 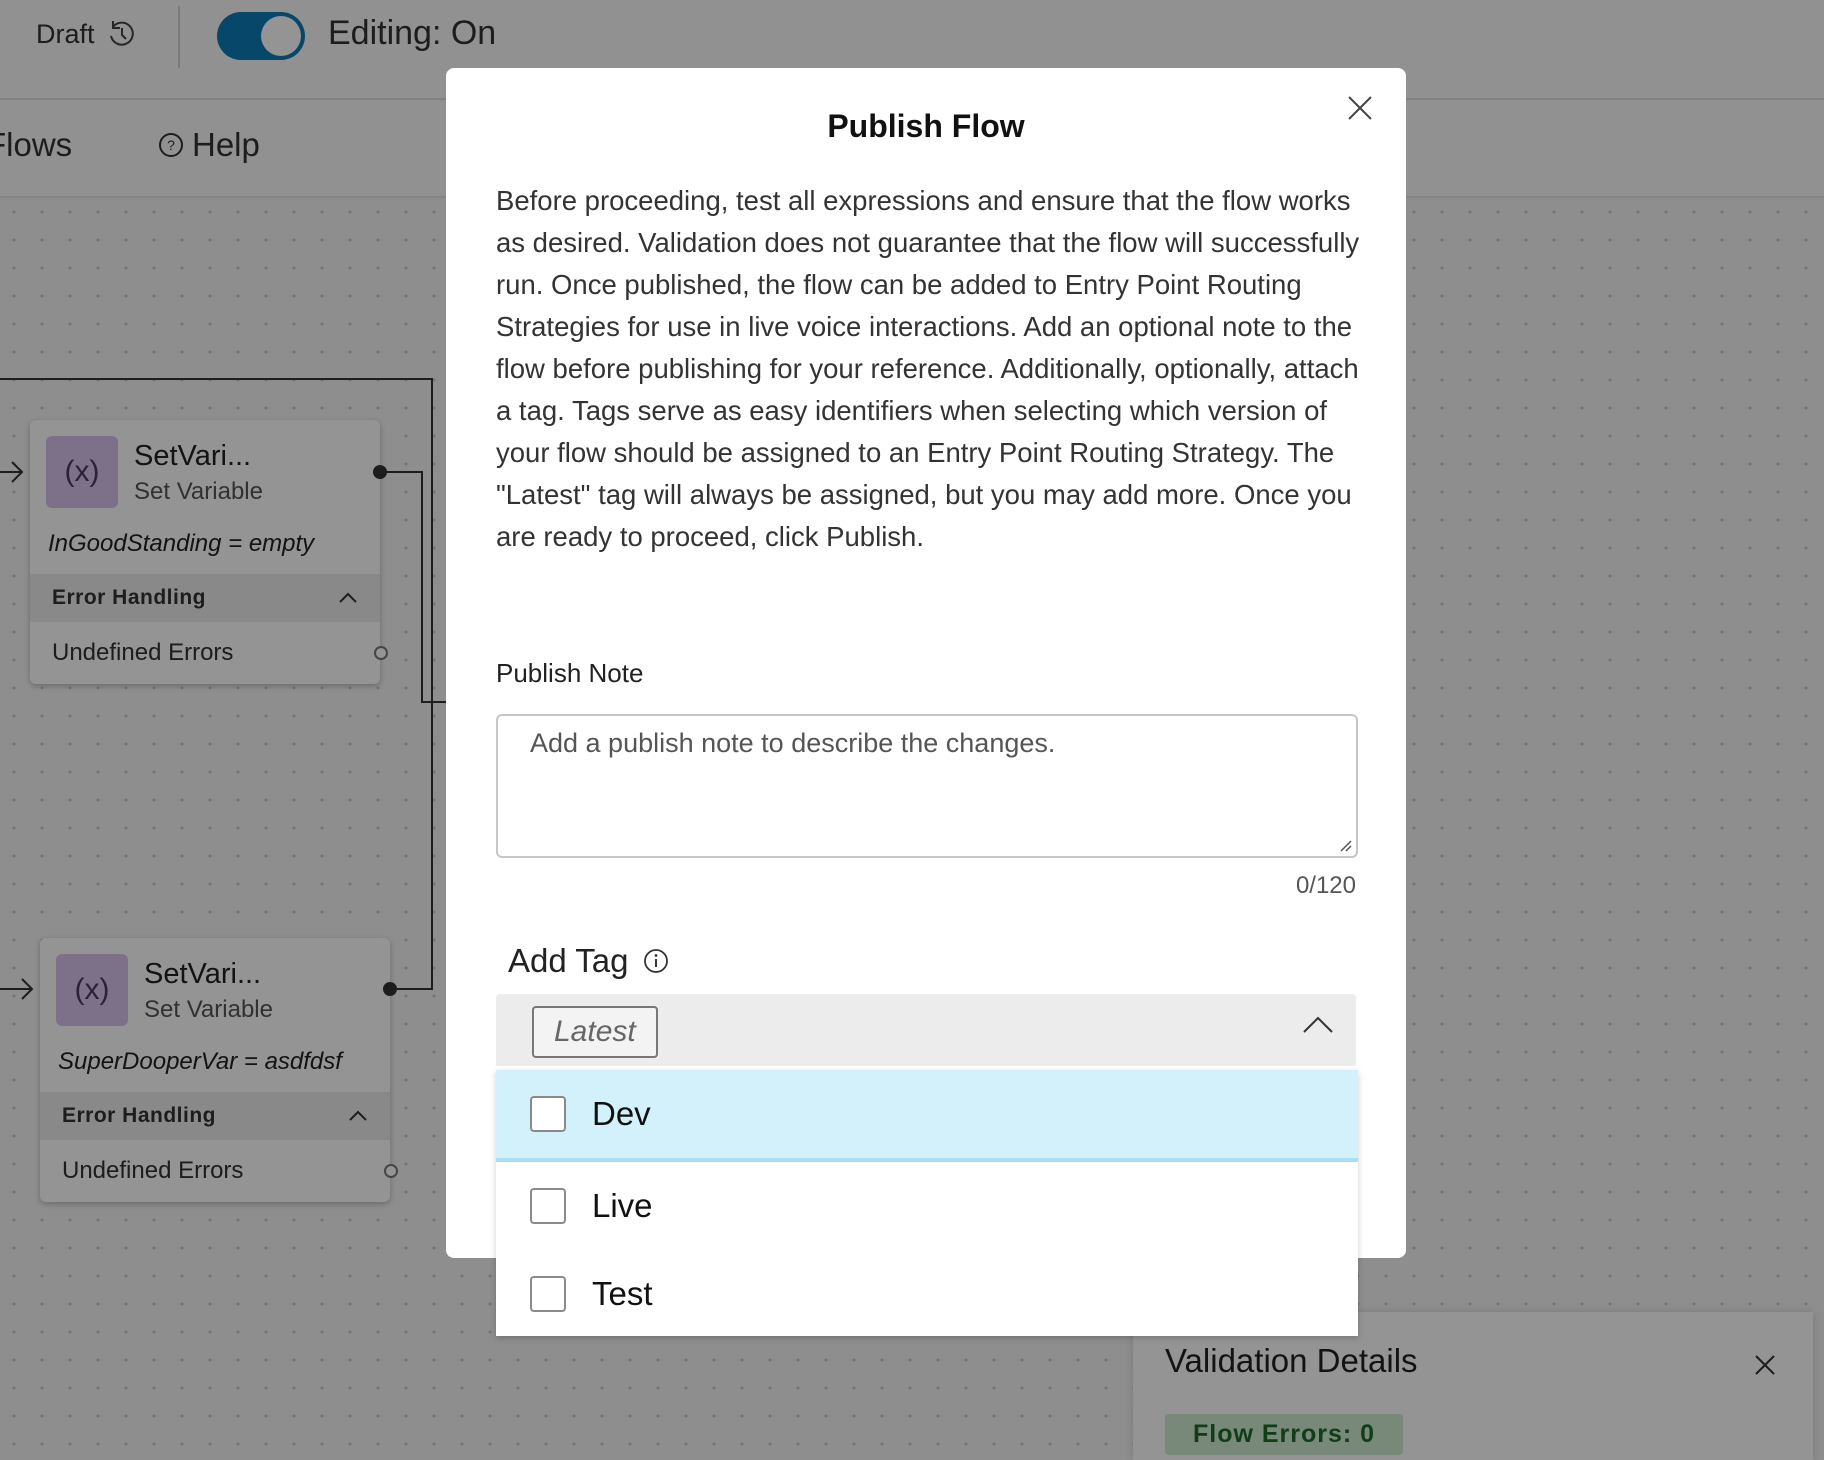 What do you see at coordinates (595, 1032) in the screenshot?
I see `tag-chip-latest: Latest` at bounding box center [595, 1032].